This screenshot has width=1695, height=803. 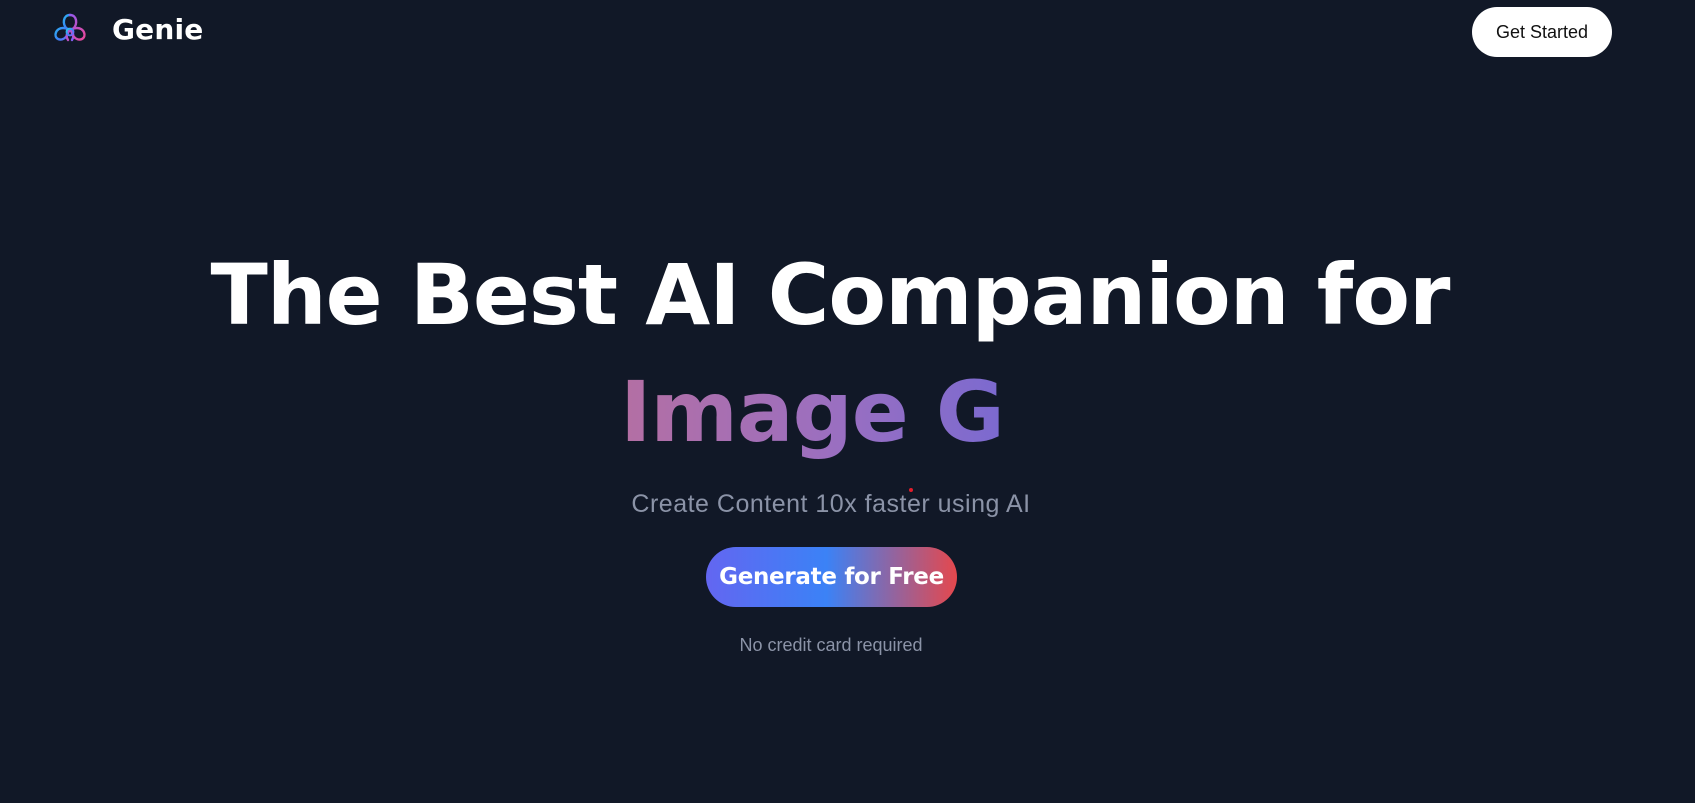 I want to click on hero-title: The Best AI Companion for, so click(x=830, y=295).